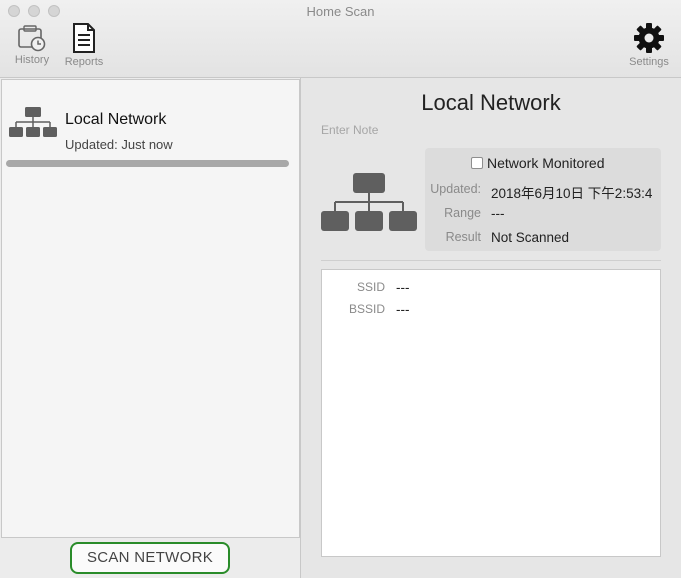 The height and width of the screenshot is (578, 681). I want to click on ssid-value: ---, so click(403, 287).